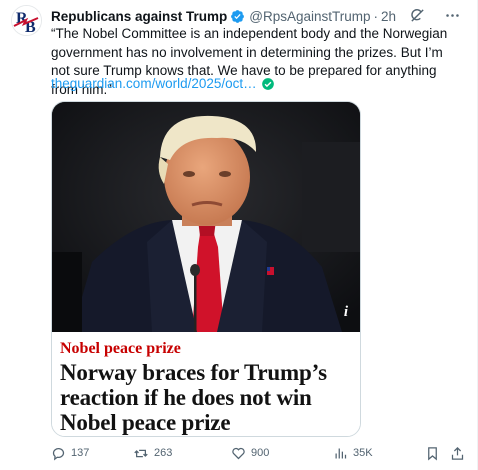 Image resolution: width=478 pixels, height=470 pixels. I want to click on share-icon, so click(457, 453).